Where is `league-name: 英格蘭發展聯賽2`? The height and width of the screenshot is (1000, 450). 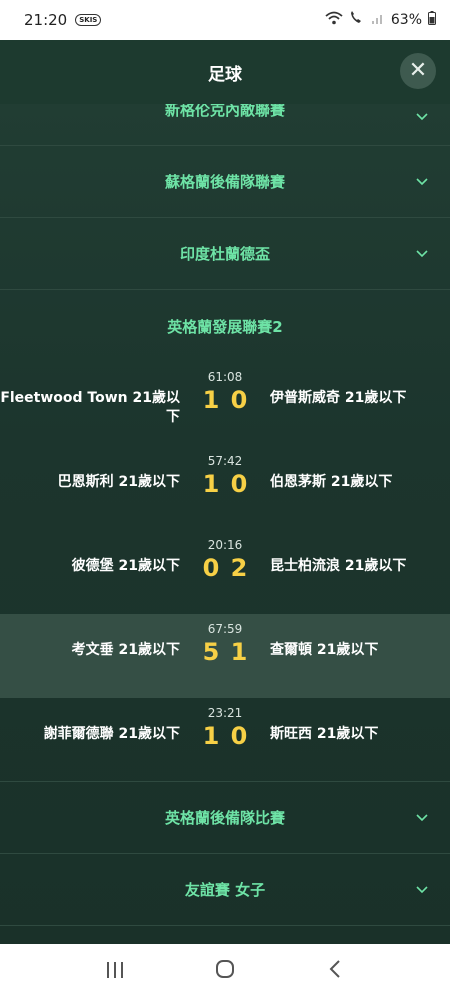 league-name: 英格蘭發展聯賽2 is located at coordinates (225, 326).